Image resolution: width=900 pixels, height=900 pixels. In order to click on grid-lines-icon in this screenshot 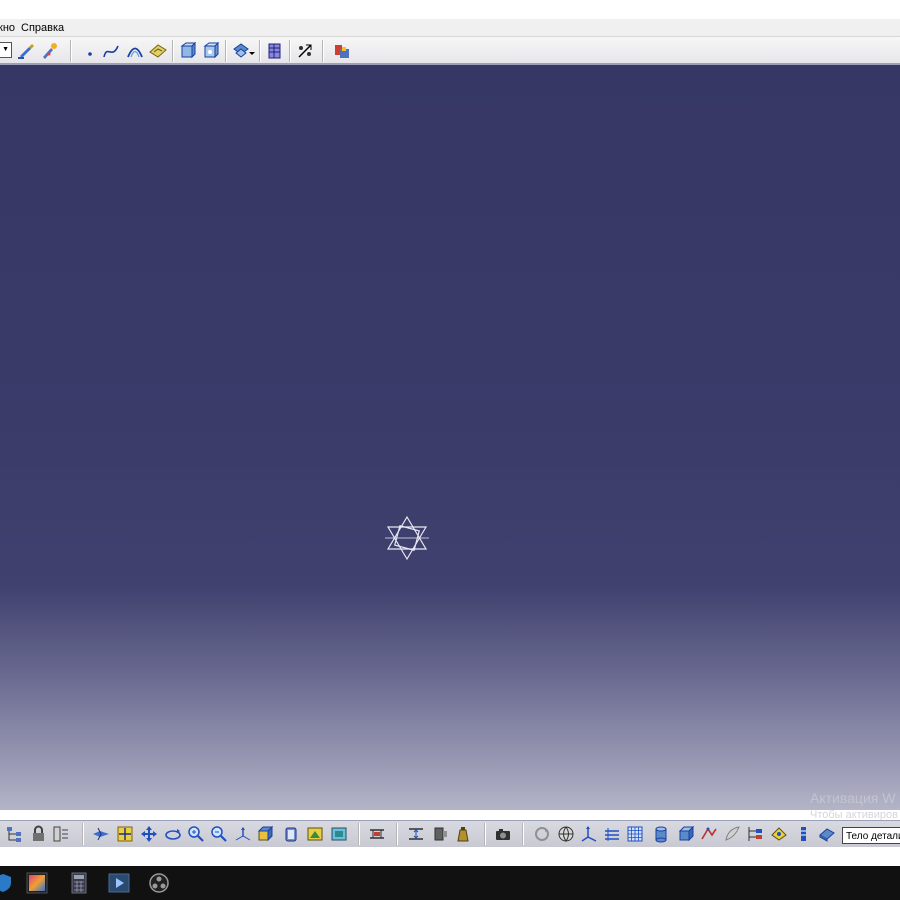, I will do `click(612, 834)`.